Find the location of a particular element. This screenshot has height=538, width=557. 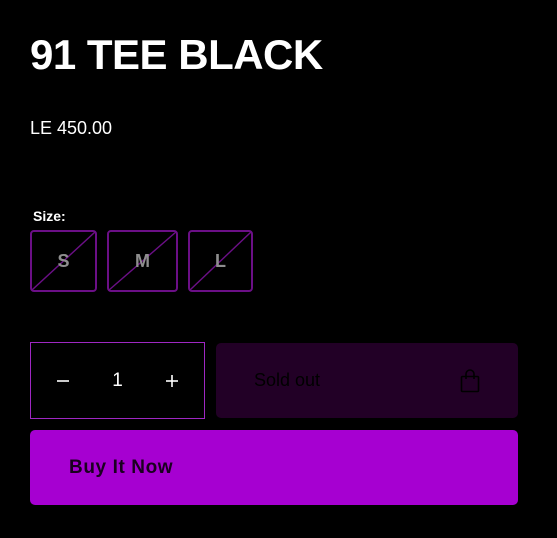

minus-icon is located at coordinates (63, 380).